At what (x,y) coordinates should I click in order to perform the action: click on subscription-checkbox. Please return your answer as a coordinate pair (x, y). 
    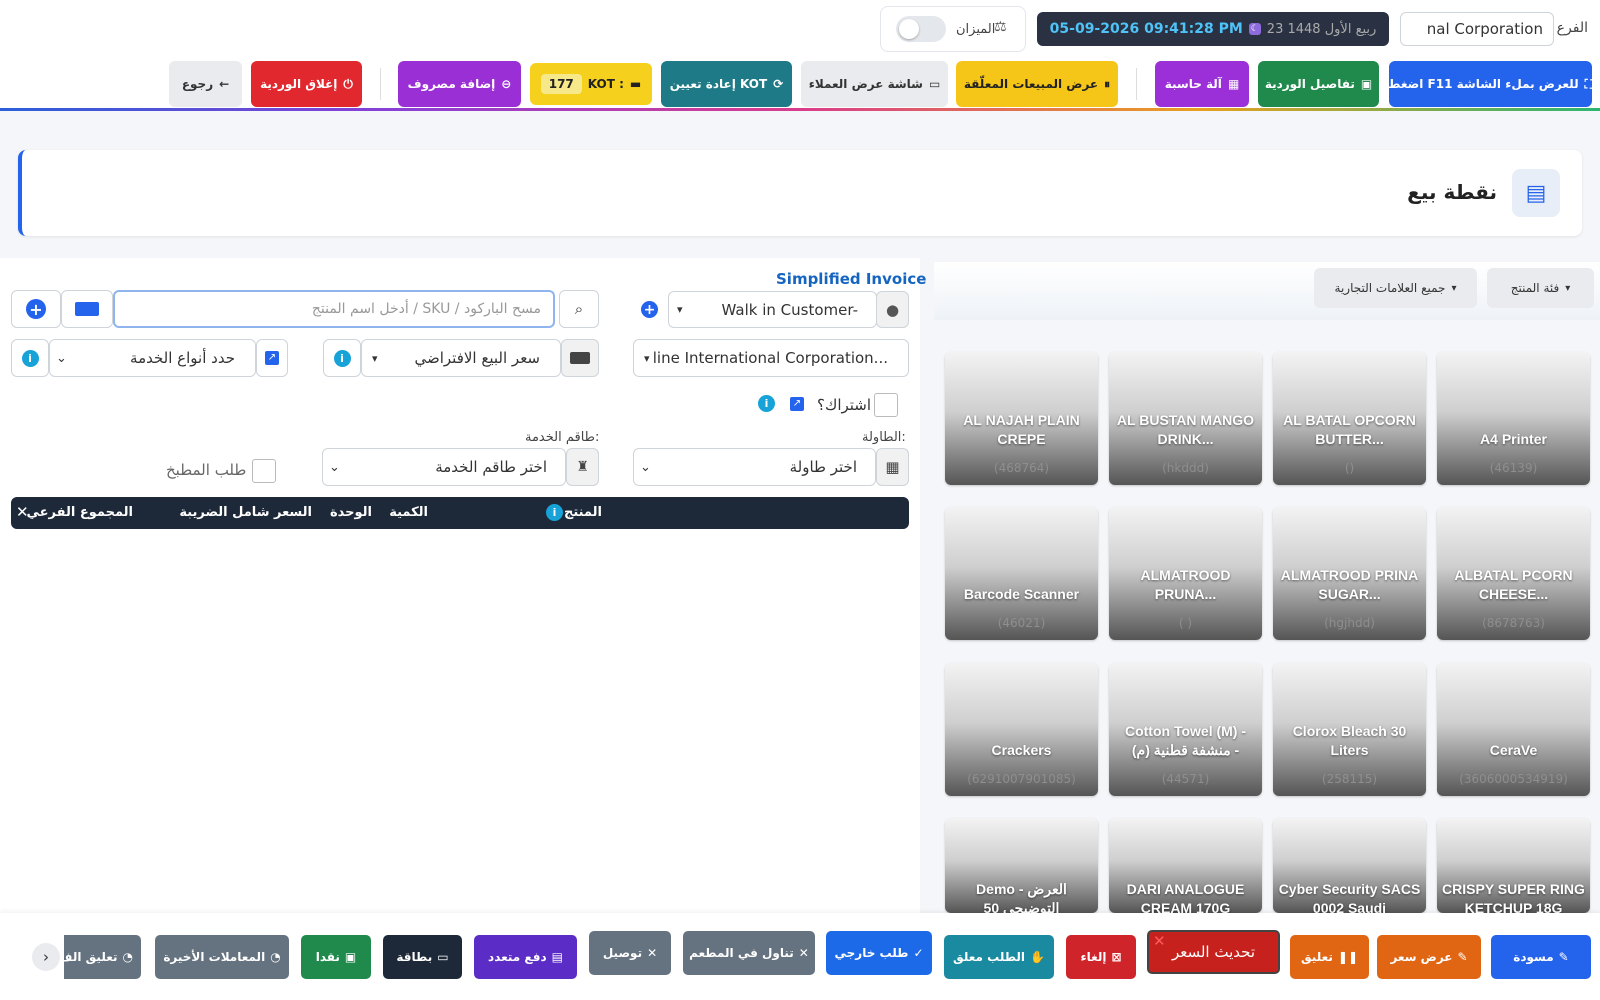
    Looking at the image, I should click on (886, 405).